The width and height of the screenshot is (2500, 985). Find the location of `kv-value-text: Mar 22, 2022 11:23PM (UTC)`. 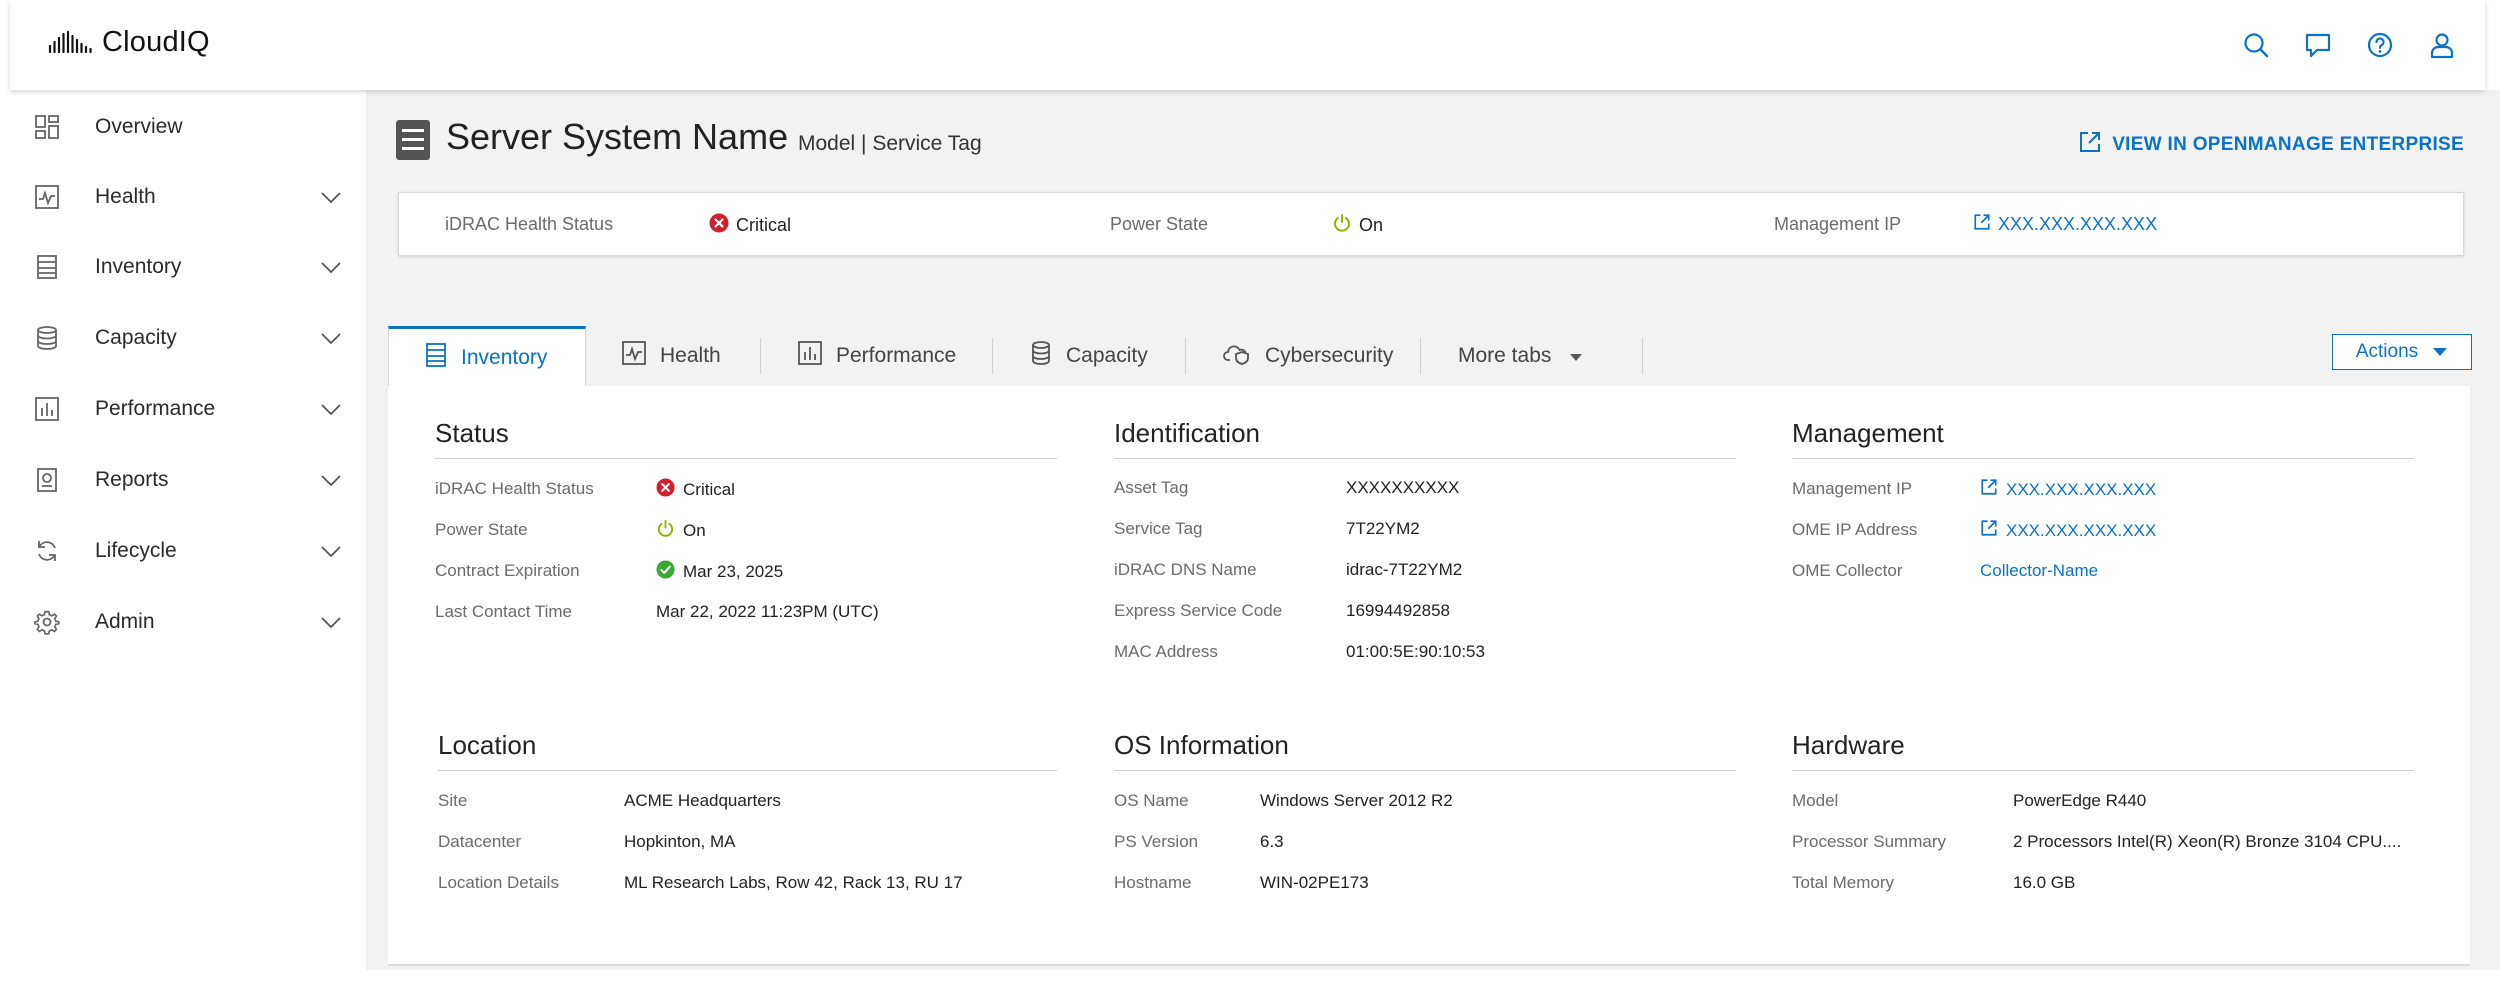

kv-value-text: Mar 22, 2022 11:23PM (UTC) is located at coordinates (767, 611).